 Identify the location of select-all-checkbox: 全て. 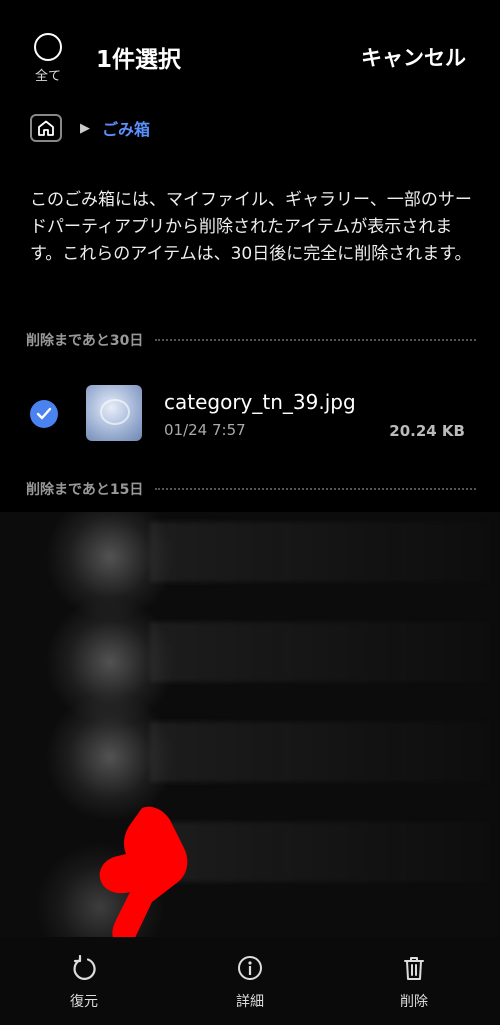
(48, 58).